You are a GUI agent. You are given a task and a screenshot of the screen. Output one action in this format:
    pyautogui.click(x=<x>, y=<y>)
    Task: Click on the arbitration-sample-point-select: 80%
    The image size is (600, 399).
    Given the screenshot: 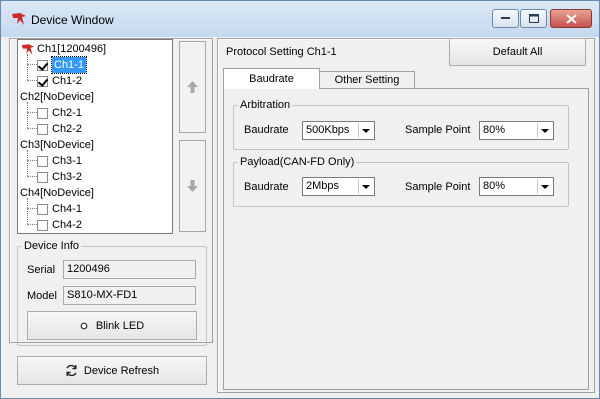 What is the action you would take?
    pyautogui.click(x=516, y=130)
    